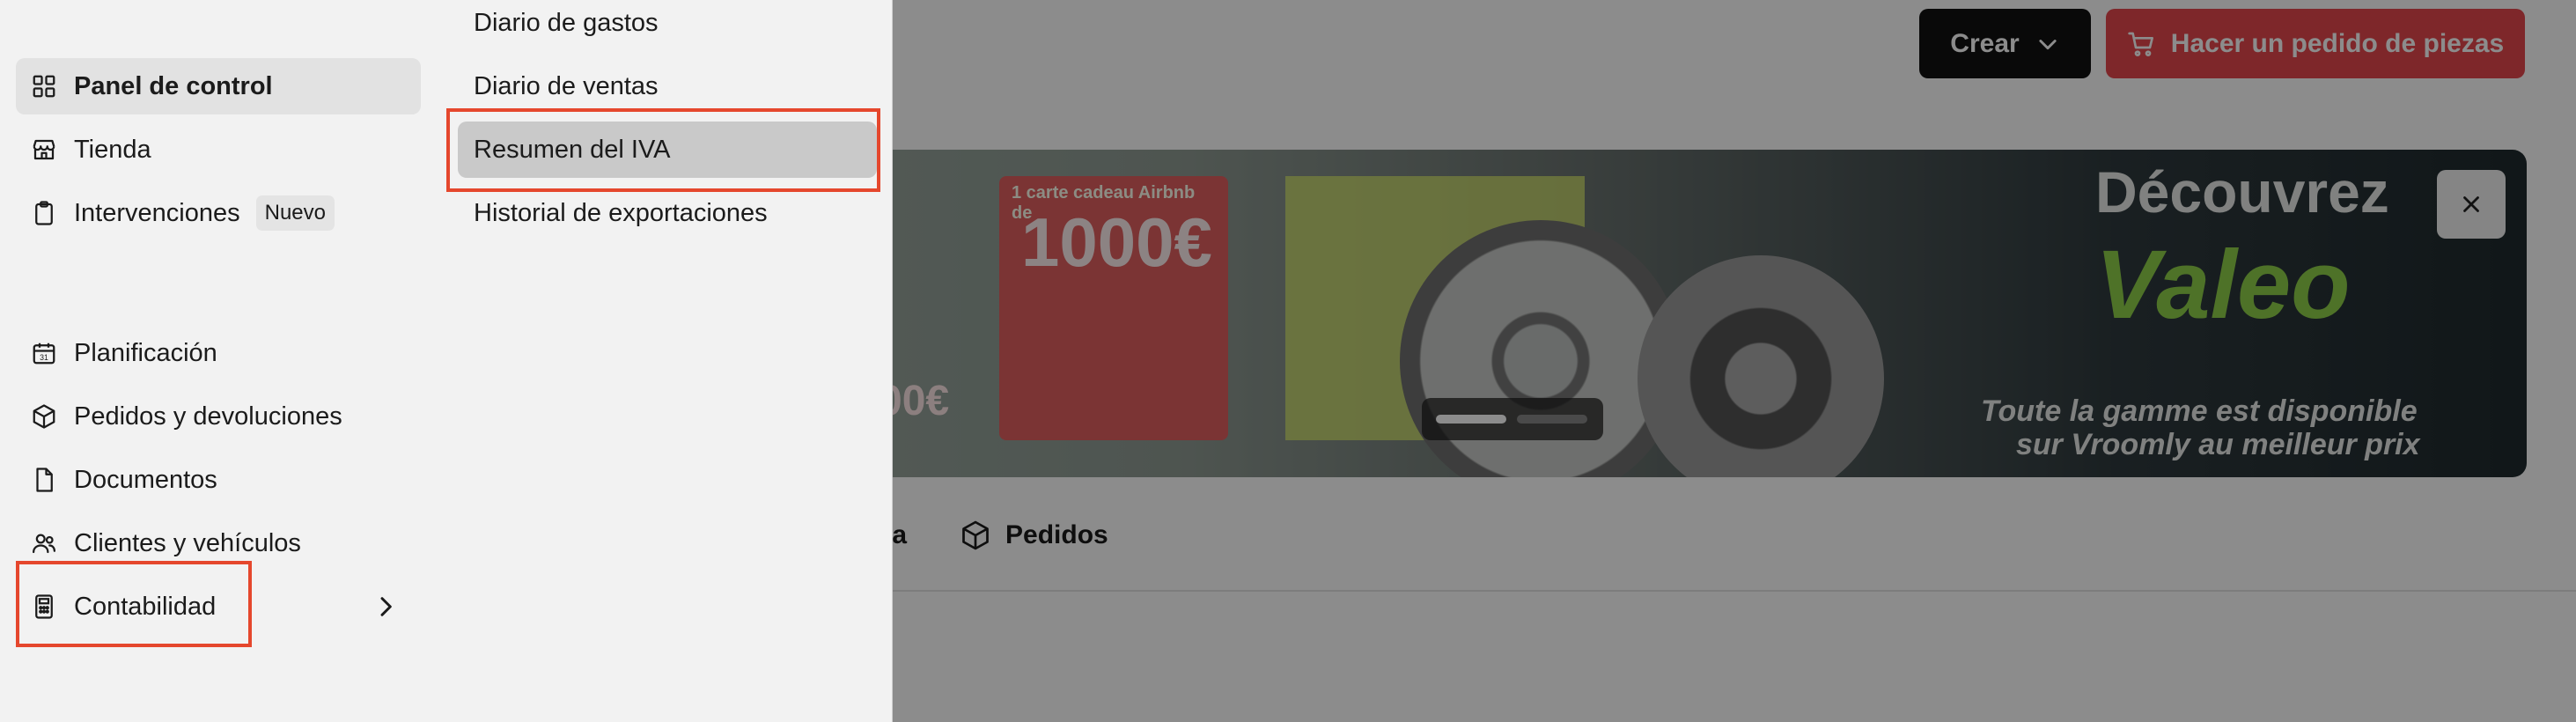 This screenshot has height=722, width=2576. I want to click on sidebar-item-interventions: Intervenciones Nuevo, so click(218, 213).